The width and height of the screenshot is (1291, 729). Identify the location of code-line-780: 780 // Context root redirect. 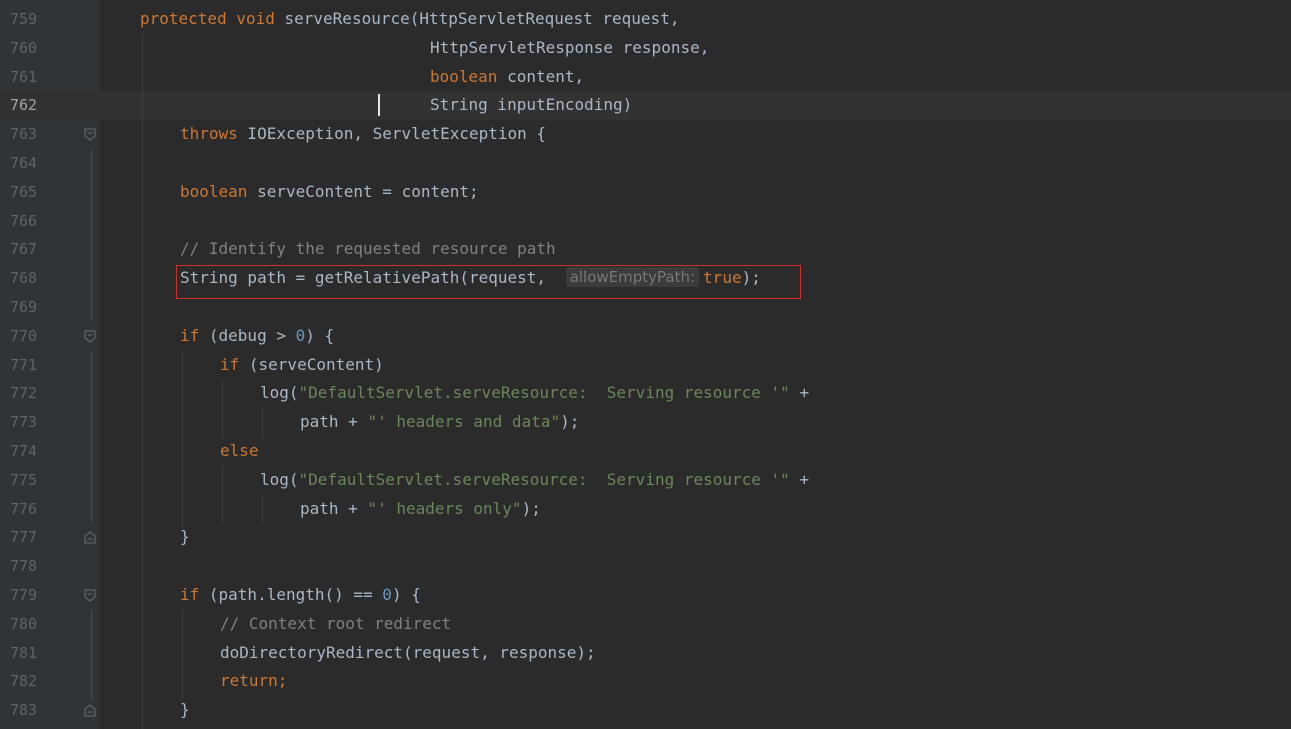
(645, 624).